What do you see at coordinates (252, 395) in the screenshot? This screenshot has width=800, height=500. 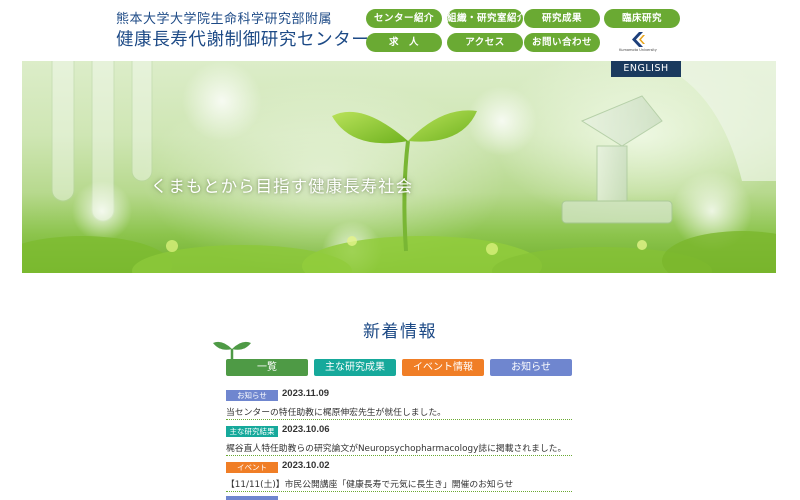 I see `news-badge: お知らせ` at bounding box center [252, 395].